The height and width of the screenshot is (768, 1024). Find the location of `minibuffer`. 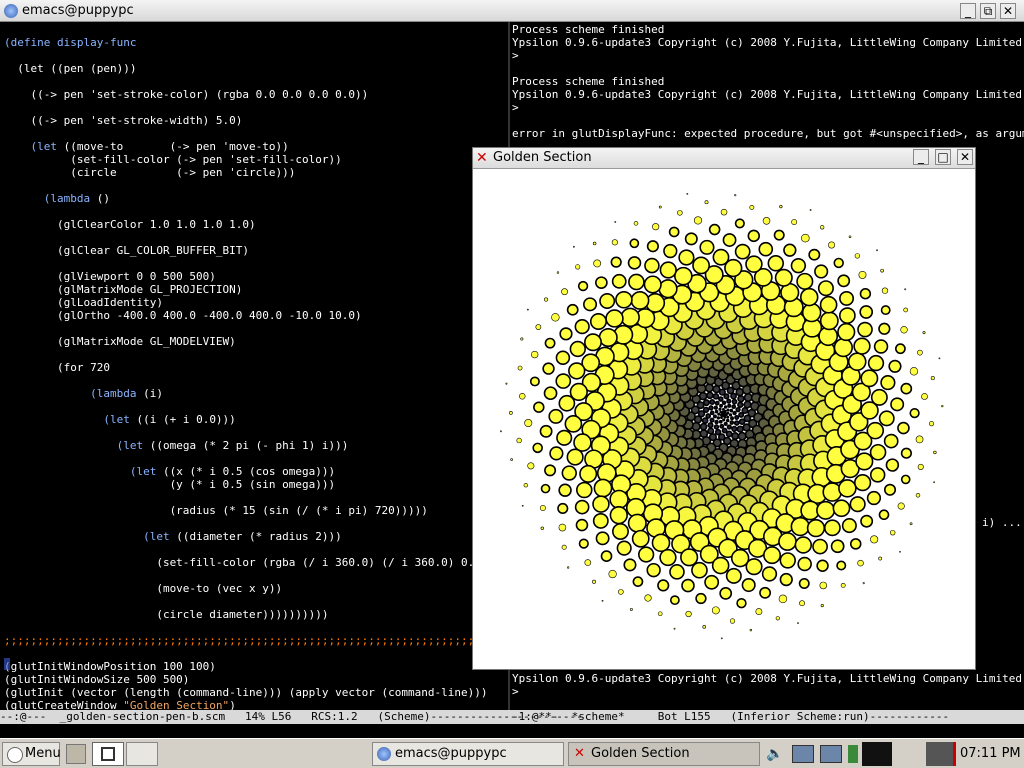

minibuffer is located at coordinates (512, 731).